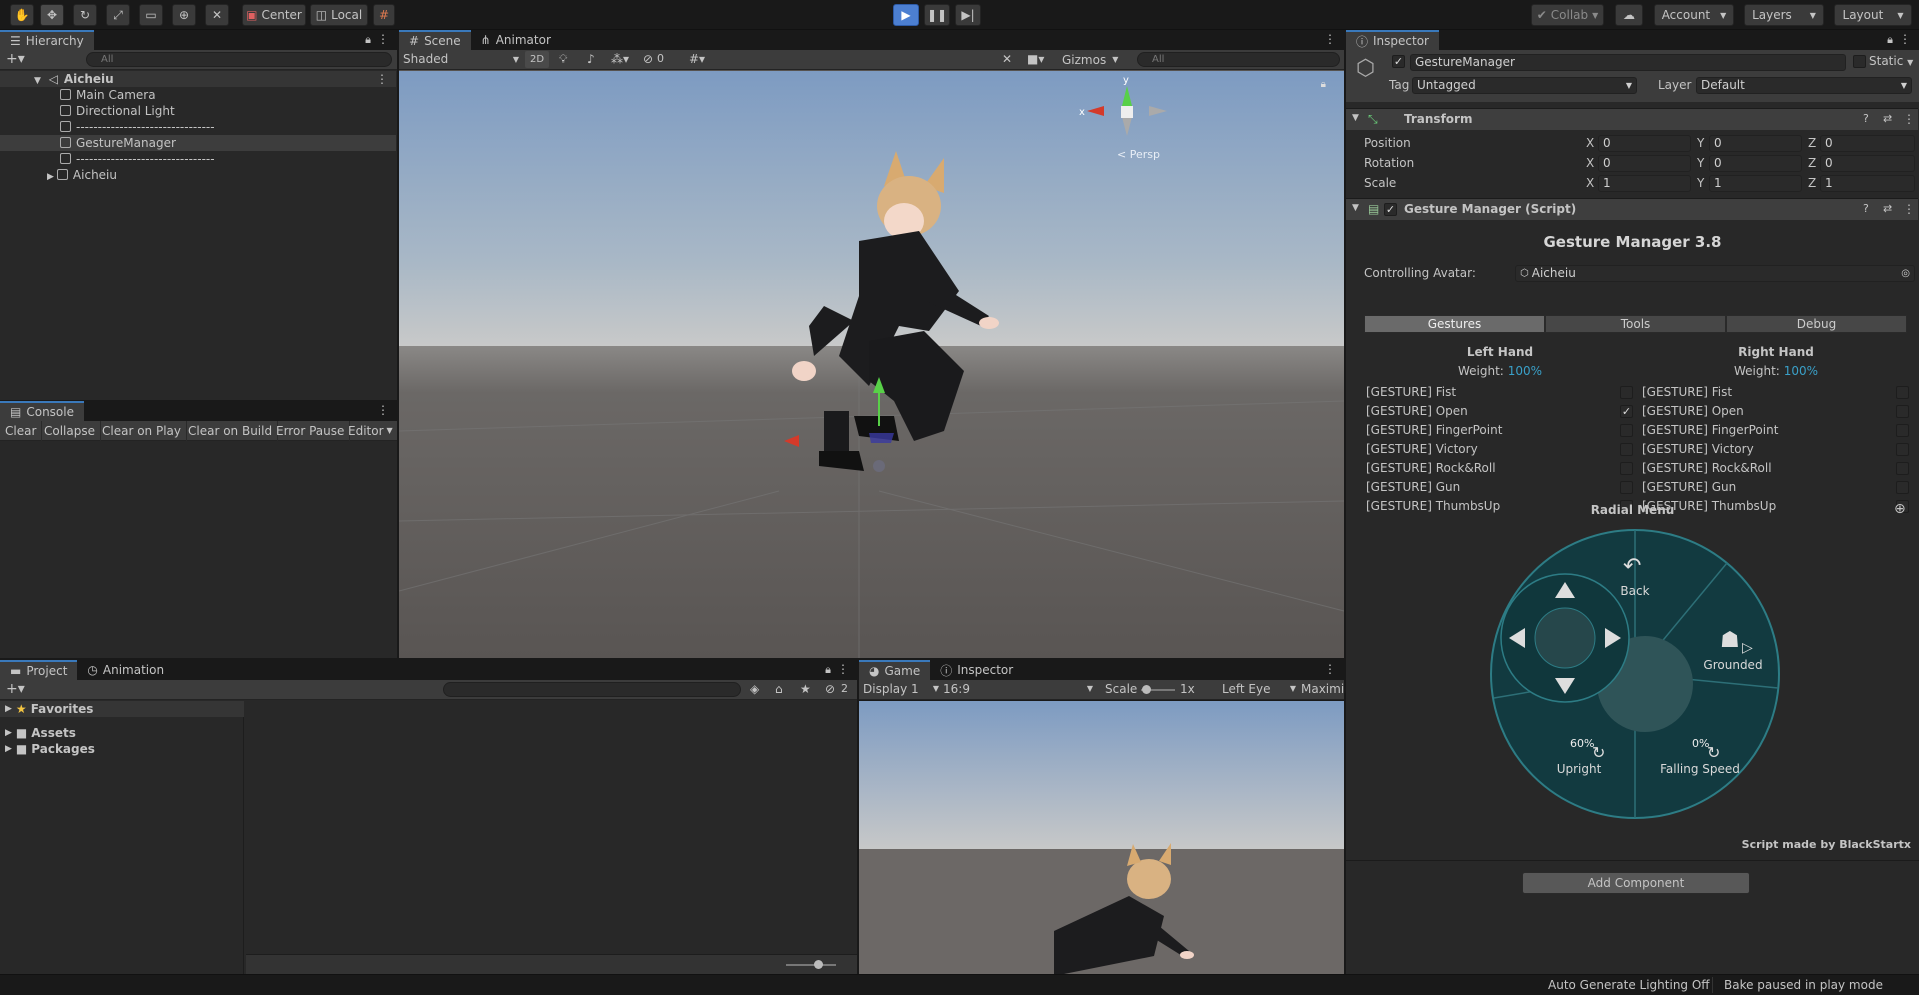  Describe the element at coordinates (537, 59) in the screenshot. I see `2d-toggle: 2D` at that location.